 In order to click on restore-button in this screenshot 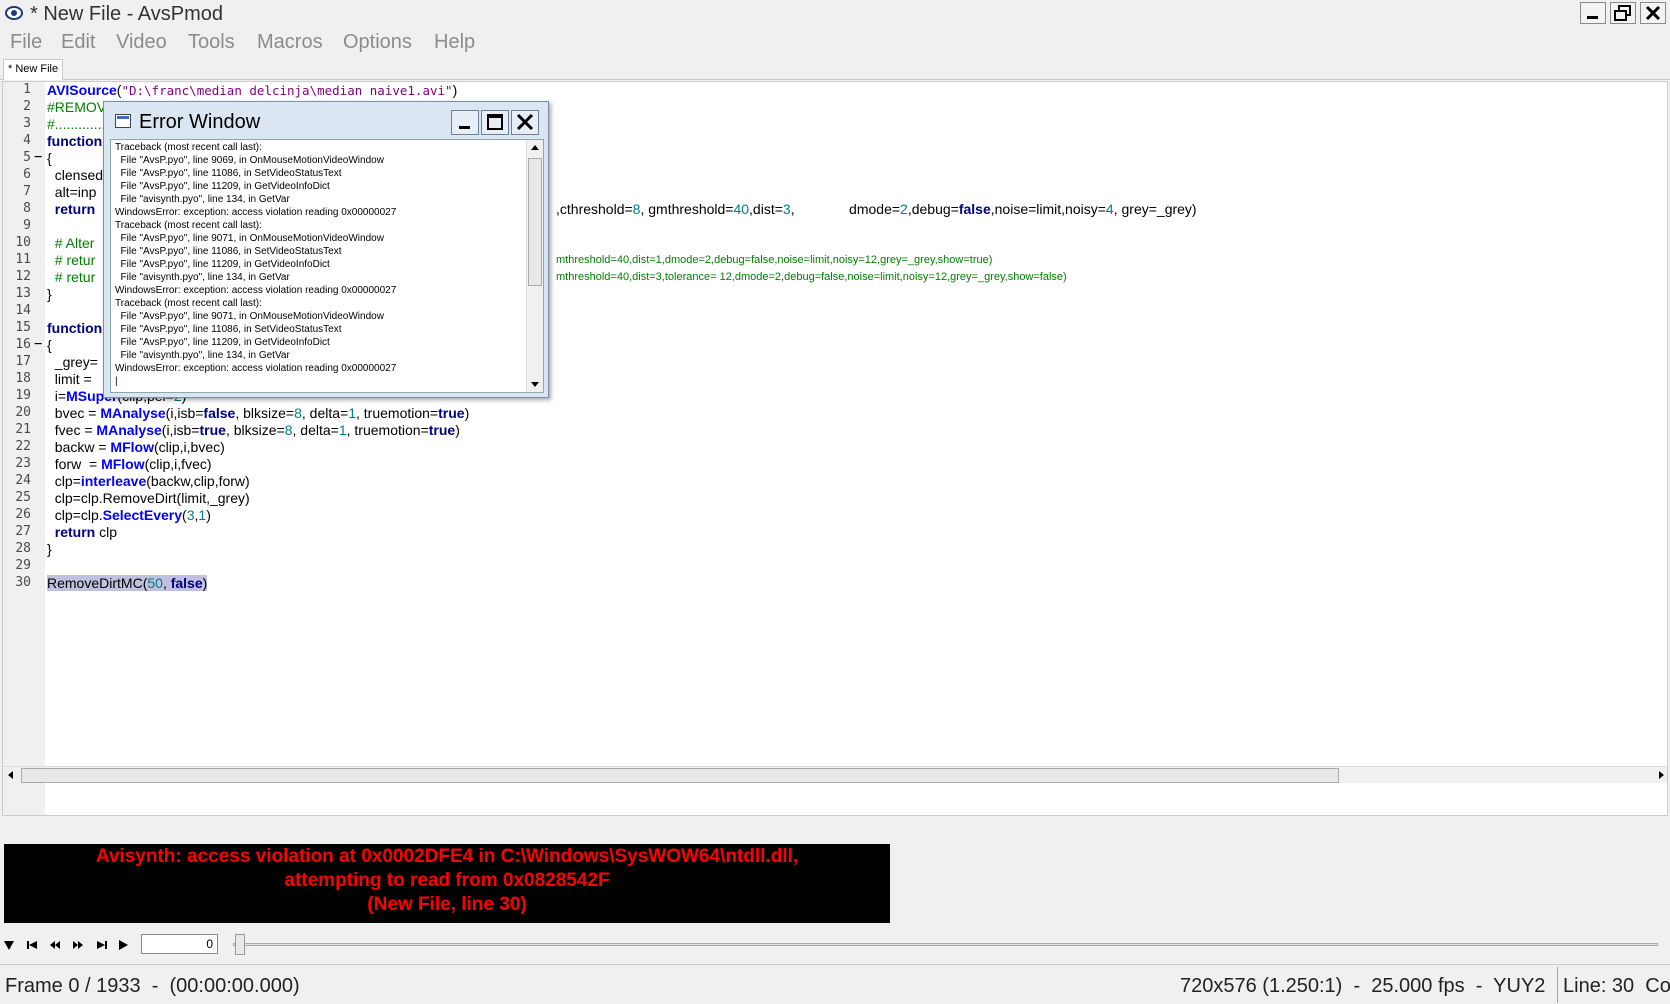, I will do `click(1623, 13)`.